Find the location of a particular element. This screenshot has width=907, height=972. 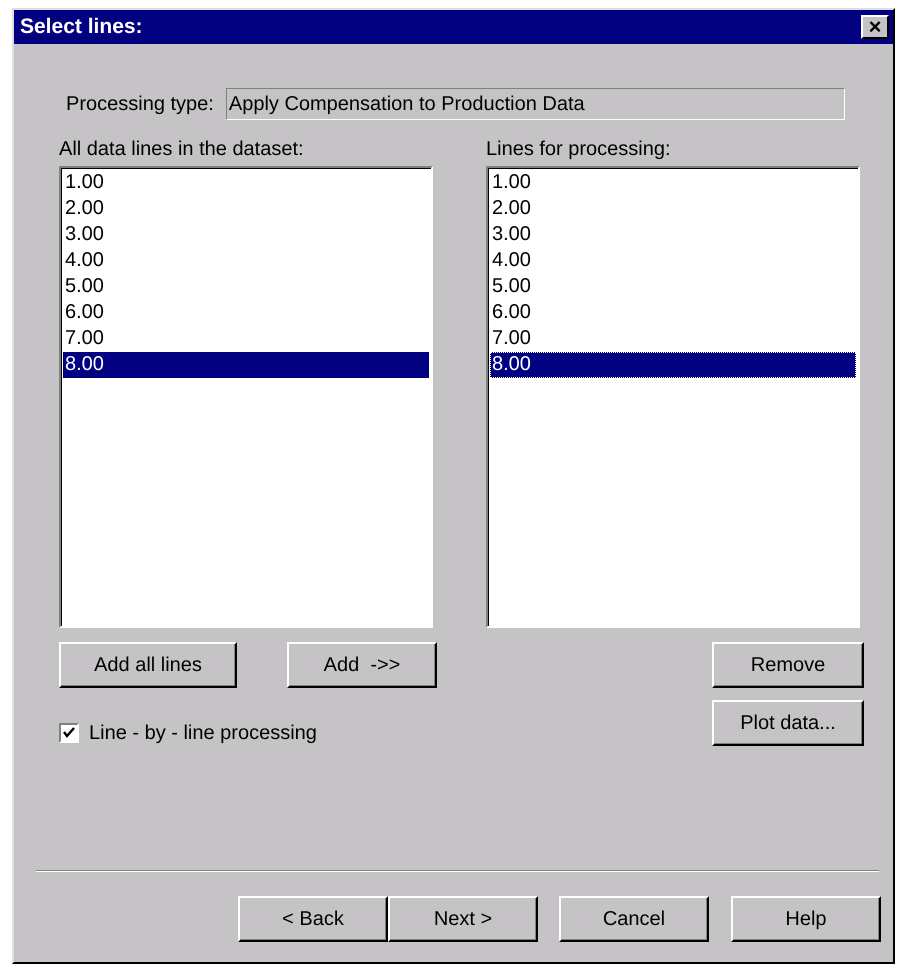

checkbox is located at coordinates (69, 733).